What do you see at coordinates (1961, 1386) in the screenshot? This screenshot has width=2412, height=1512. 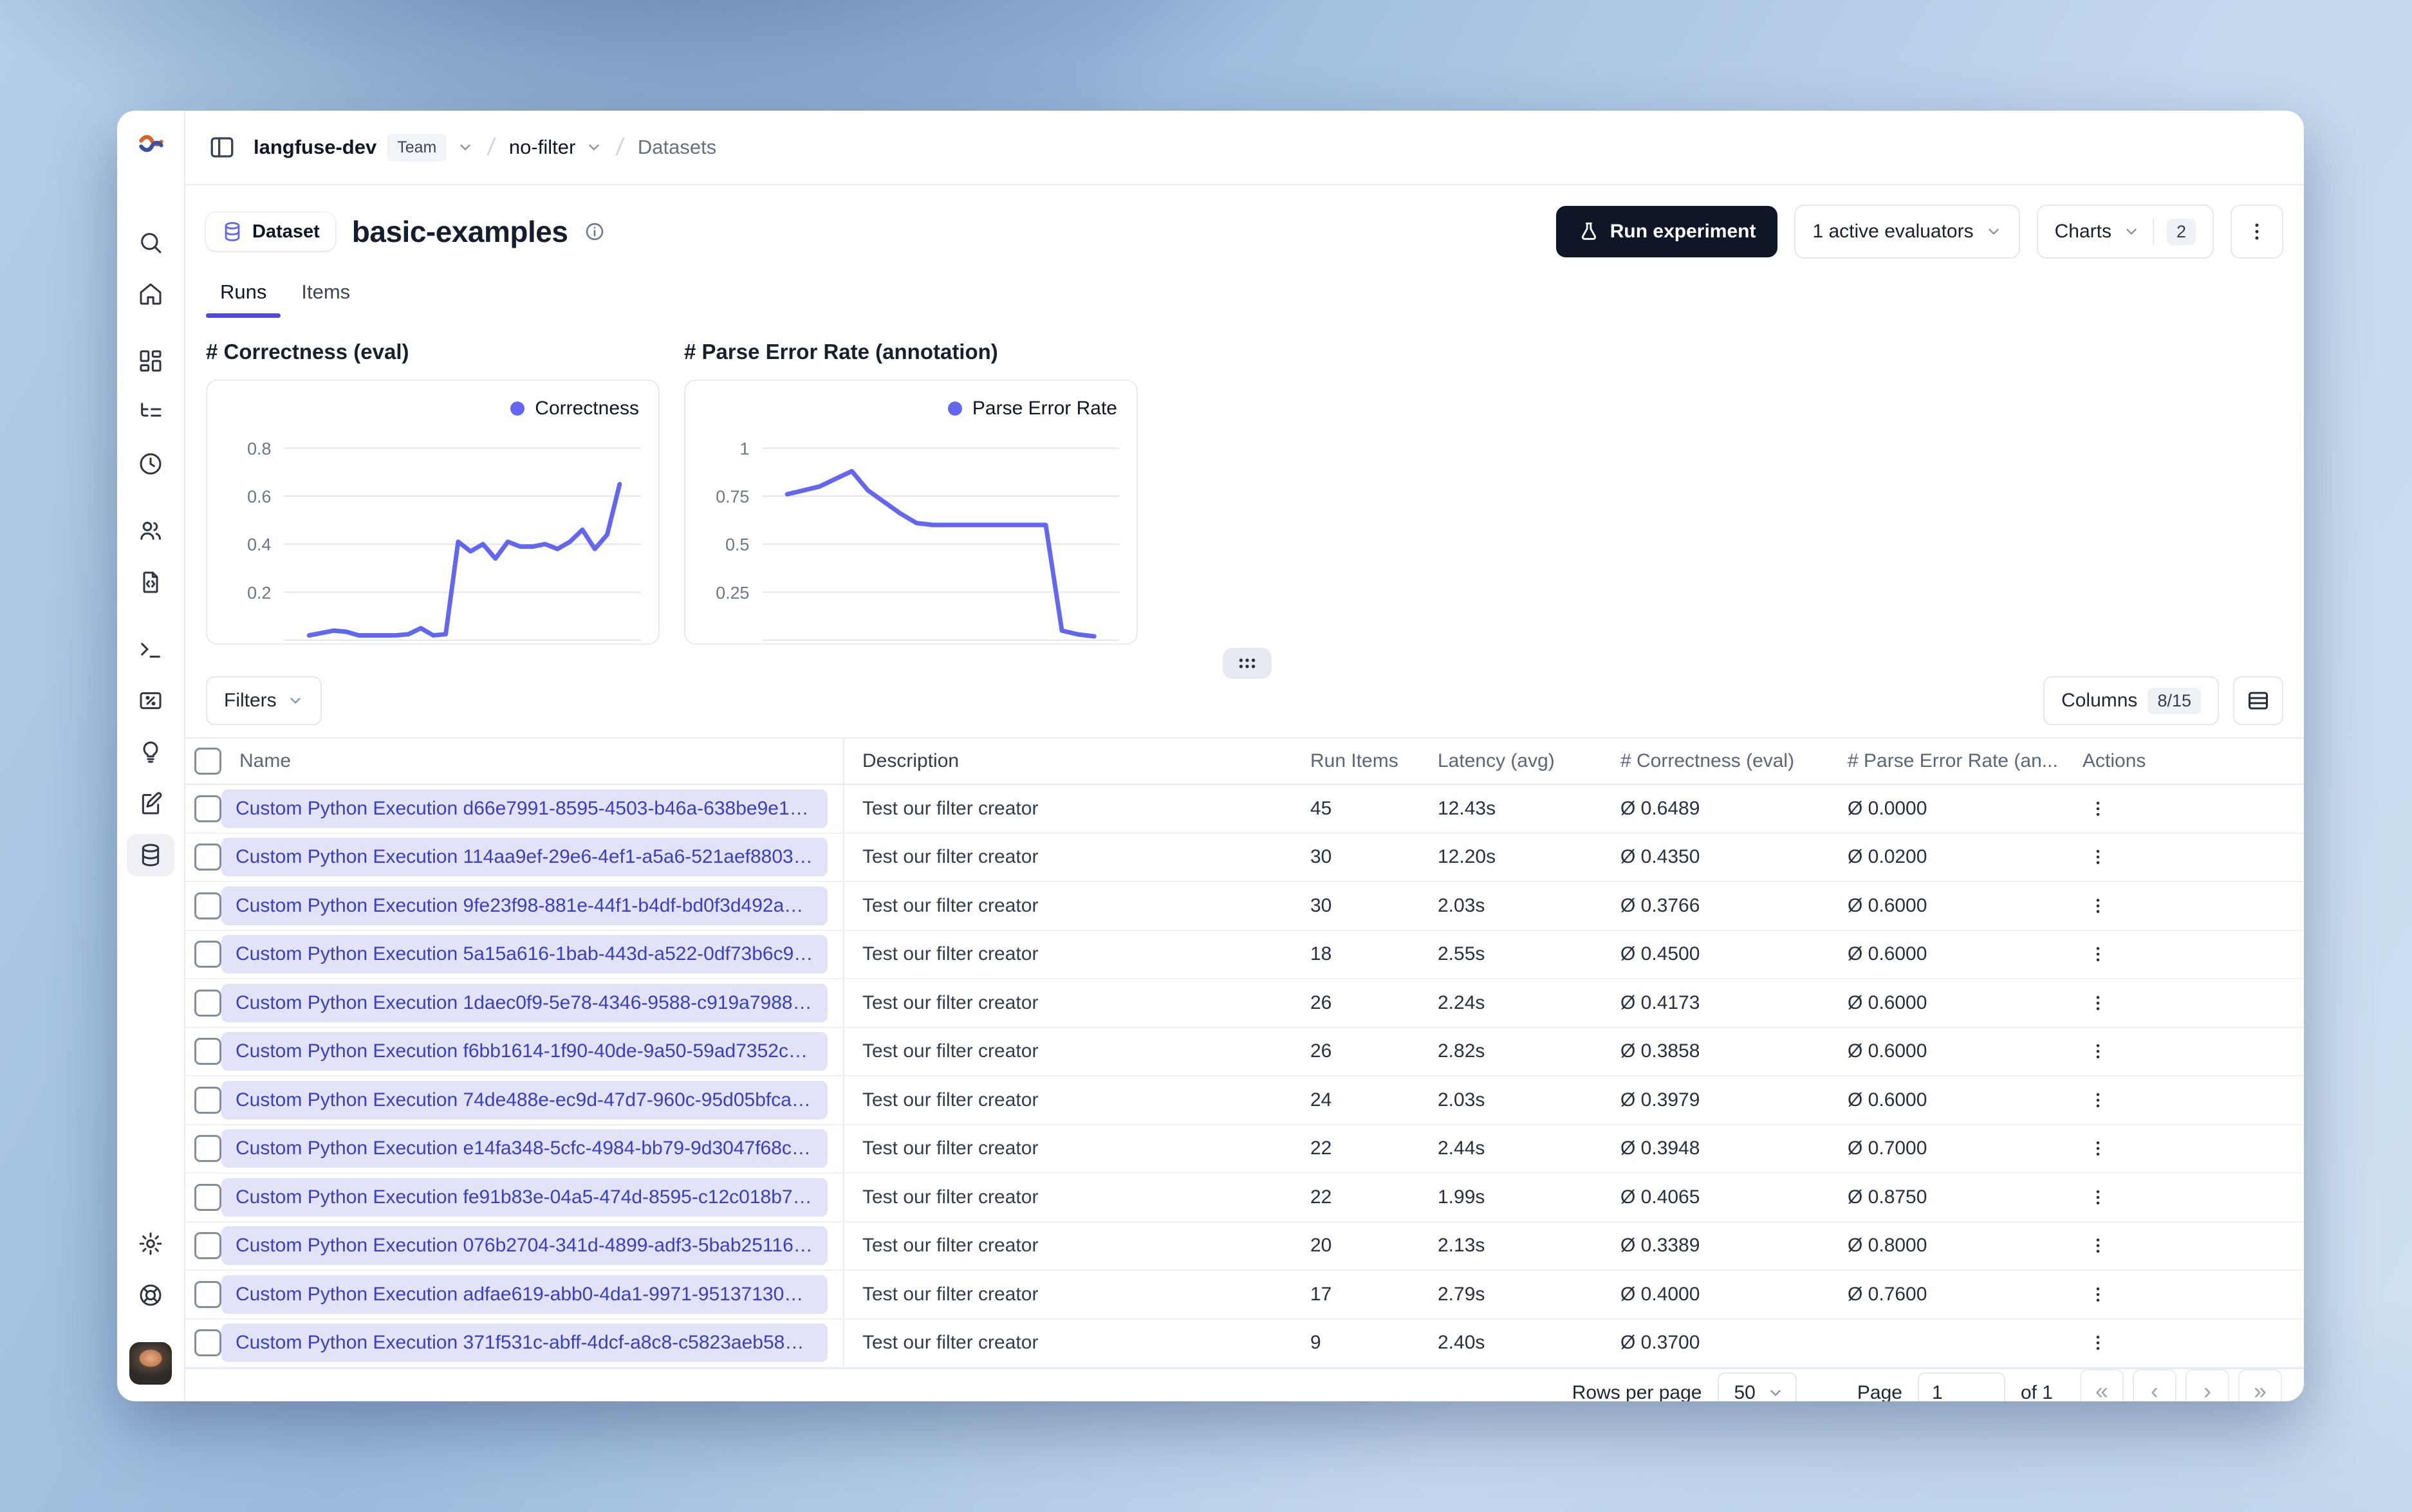 I see `page-number-input: 1` at bounding box center [1961, 1386].